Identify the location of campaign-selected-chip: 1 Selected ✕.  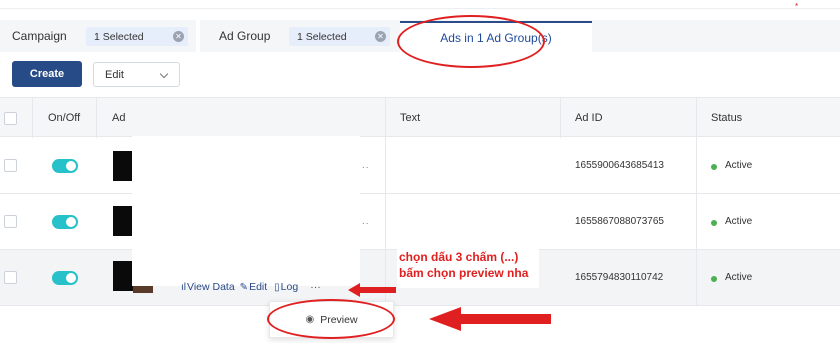
(137, 36).